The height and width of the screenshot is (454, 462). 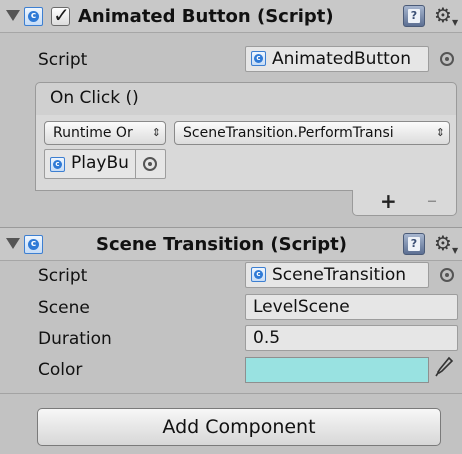 What do you see at coordinates (57, 164) in the screenshot?
I see `object-icon: c` at bounding box center [57, 164].